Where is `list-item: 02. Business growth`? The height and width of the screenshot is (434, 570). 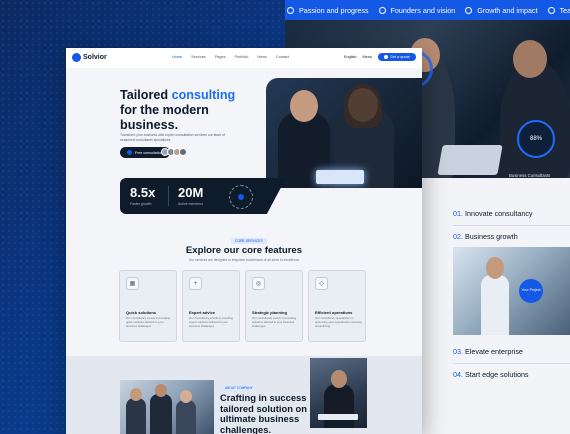
list-item: 02. Business growth is located at coordinates (485, 236).